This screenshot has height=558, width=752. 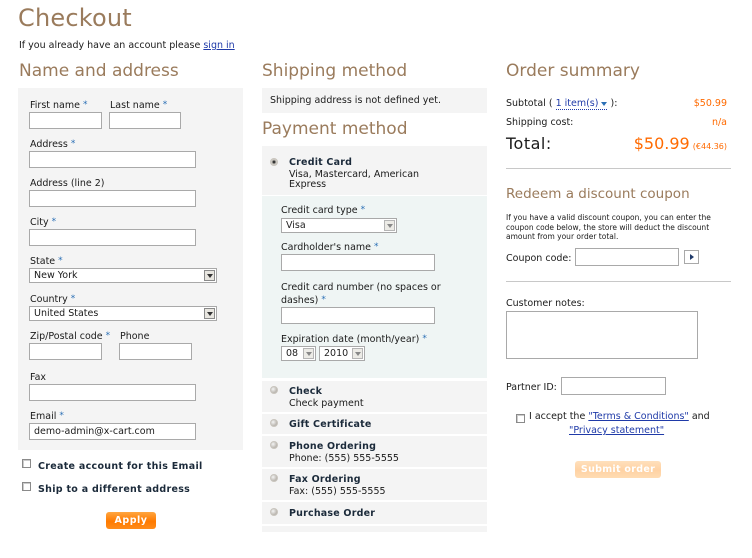 What do you see at coordinates (56, 275) in the screenshot?
I see `state-value: New York` at bounding box center [56, 275].